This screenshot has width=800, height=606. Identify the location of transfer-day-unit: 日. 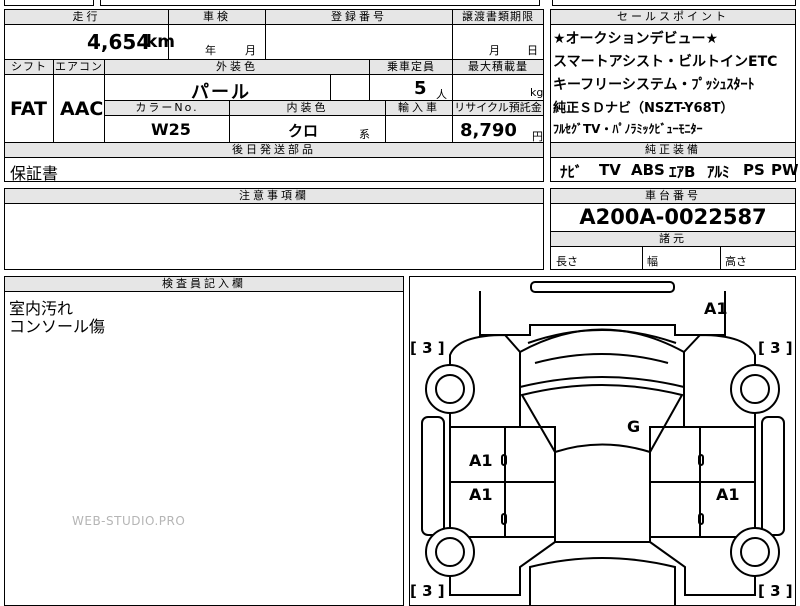
(532, 50).